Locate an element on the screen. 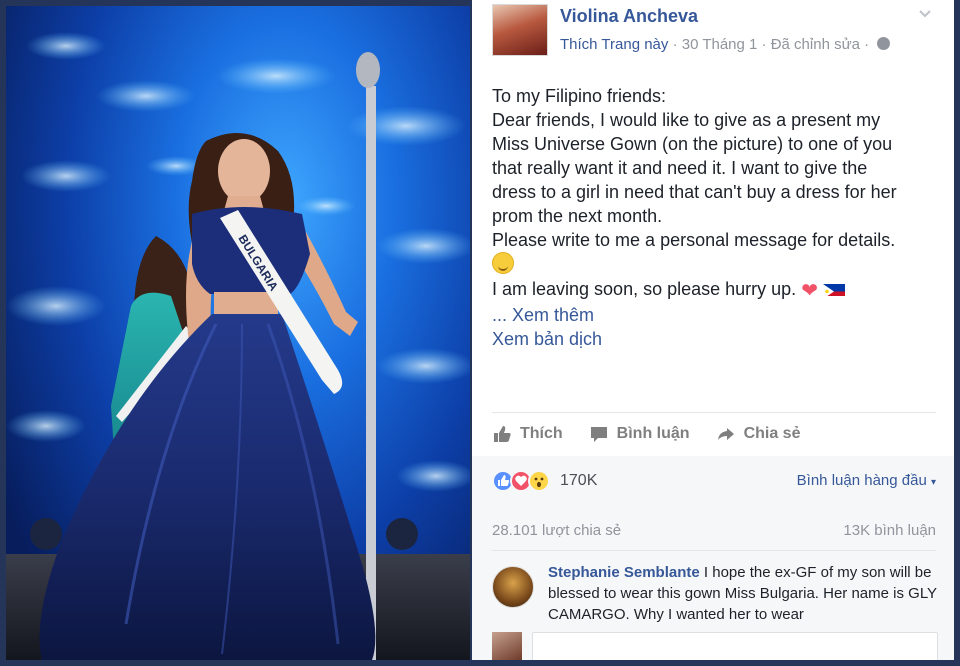  like-button: Thích is located at coordinates (527, 434).